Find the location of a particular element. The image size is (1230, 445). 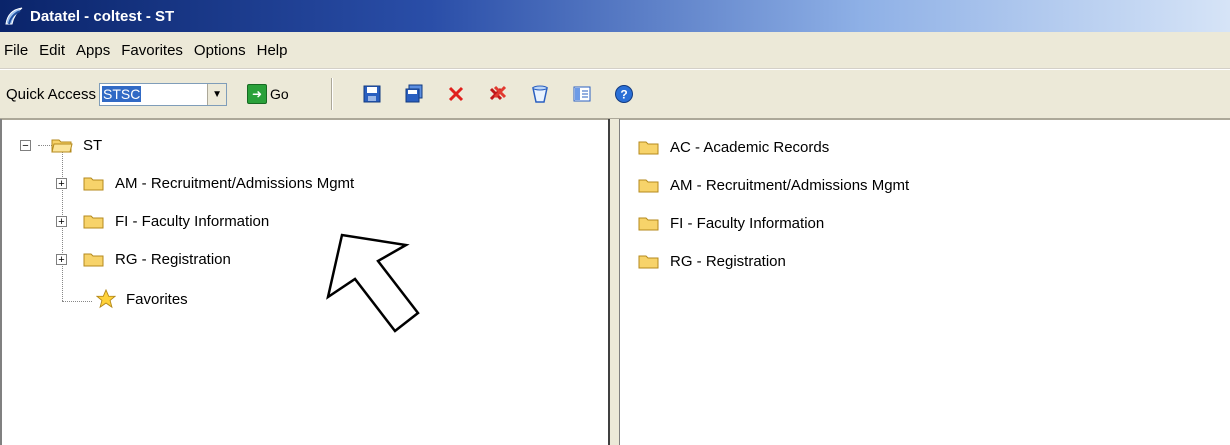

title-bar: Datatel - coltest - ST is located at coordinates (615, 16).